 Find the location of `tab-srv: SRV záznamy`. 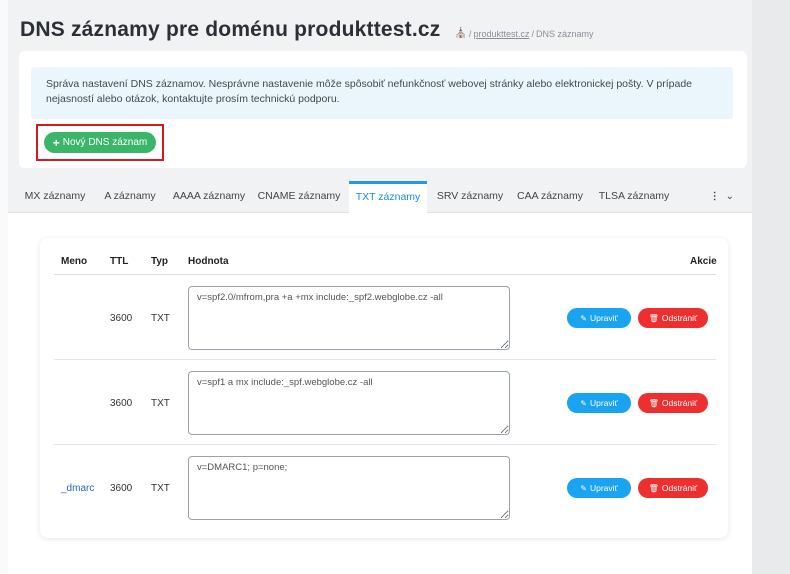

tab-srv: SRV záznamy is located at coordinates (470, 196).